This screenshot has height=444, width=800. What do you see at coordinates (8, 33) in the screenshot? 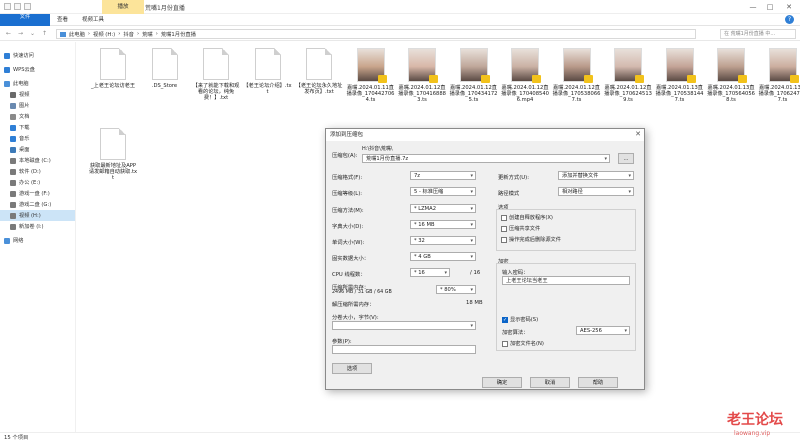
I see `back-icon: ←` at bounding box center [8, 33].